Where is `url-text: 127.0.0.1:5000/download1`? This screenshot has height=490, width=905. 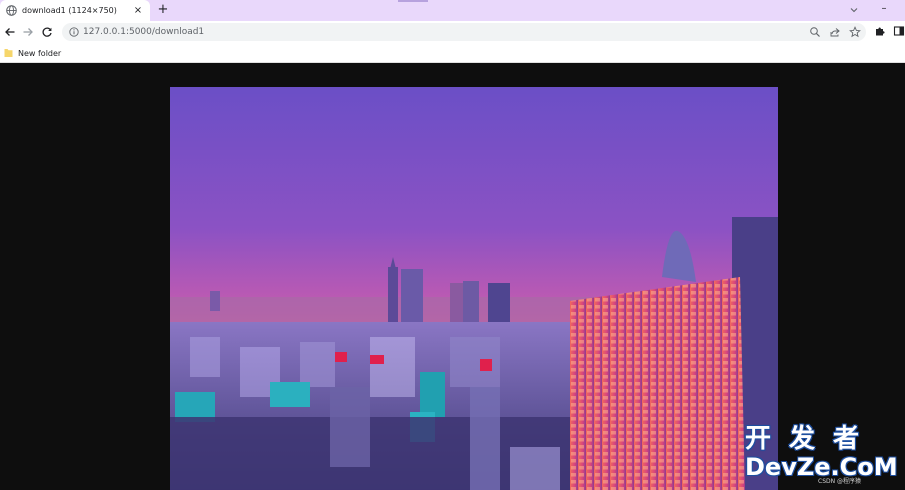 url-text: 127.0.0.1:5000/download1 is located at coordinates (143, 32).